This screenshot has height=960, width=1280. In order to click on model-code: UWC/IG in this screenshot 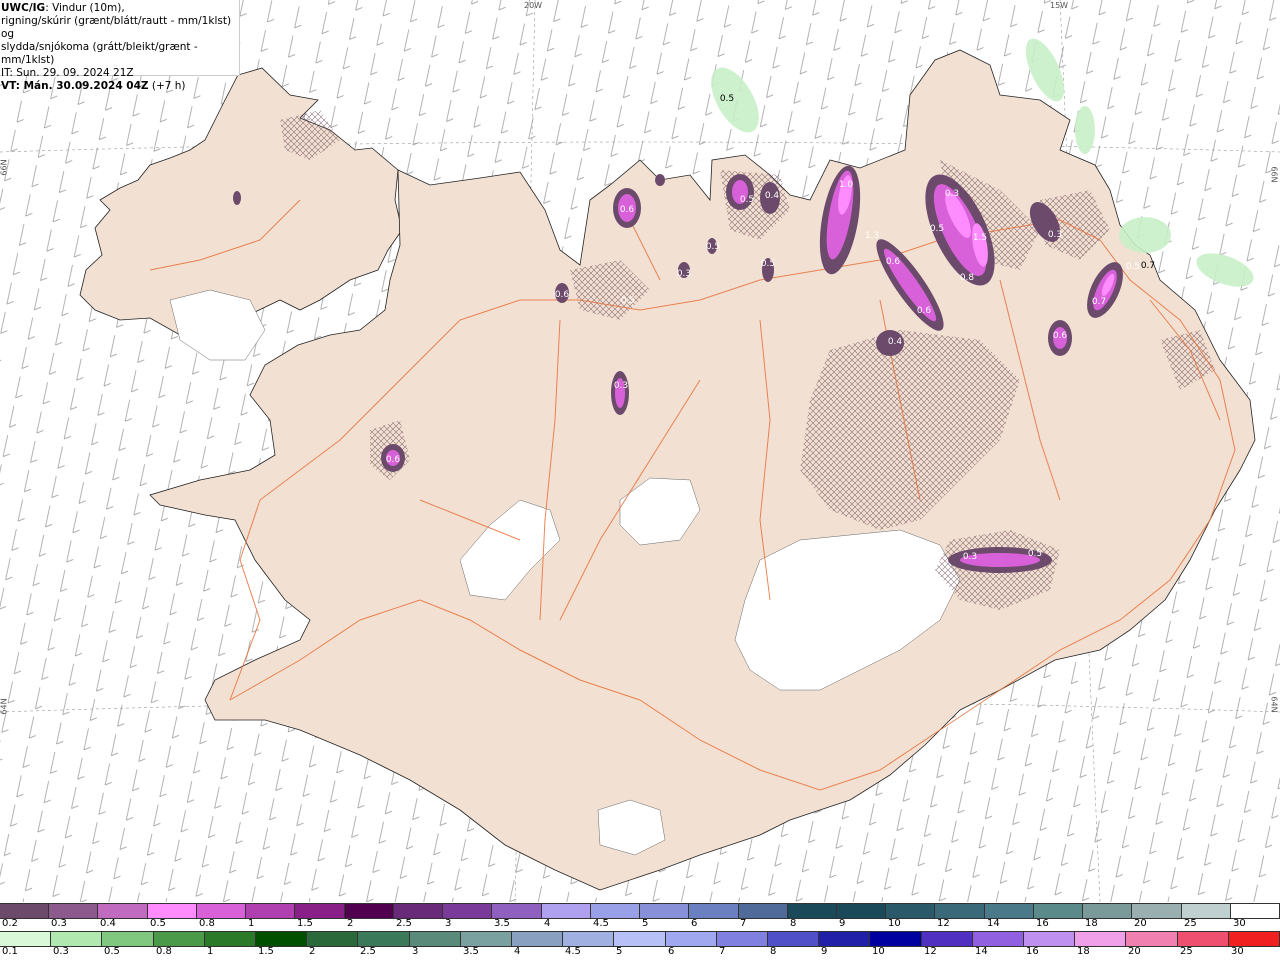, I will do `click(23, 8)`.